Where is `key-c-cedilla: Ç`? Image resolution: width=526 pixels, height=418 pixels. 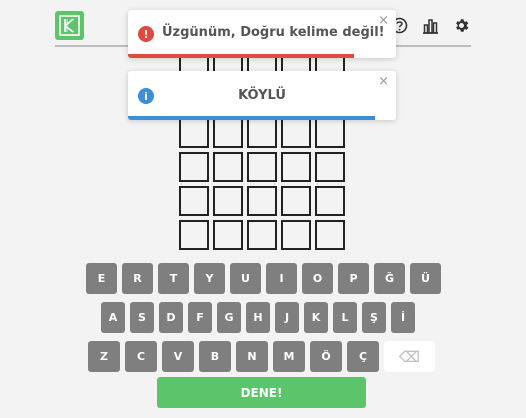
key-c-cedilla: Ç is located at coordinates (363, 356).